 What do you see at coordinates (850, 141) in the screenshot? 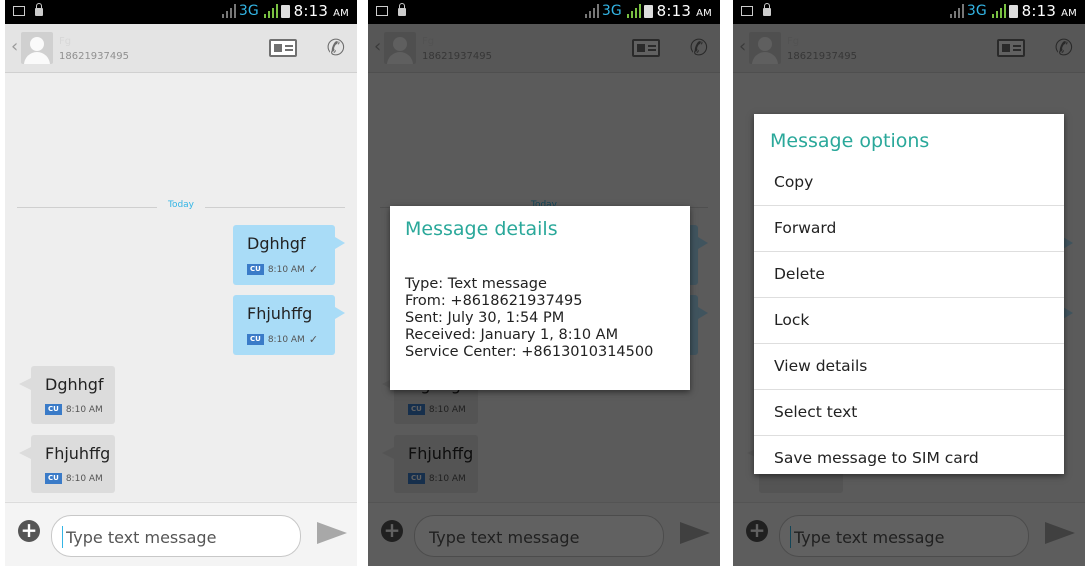
I see `dialog-title: Message options` at bounding box center [850, 141].